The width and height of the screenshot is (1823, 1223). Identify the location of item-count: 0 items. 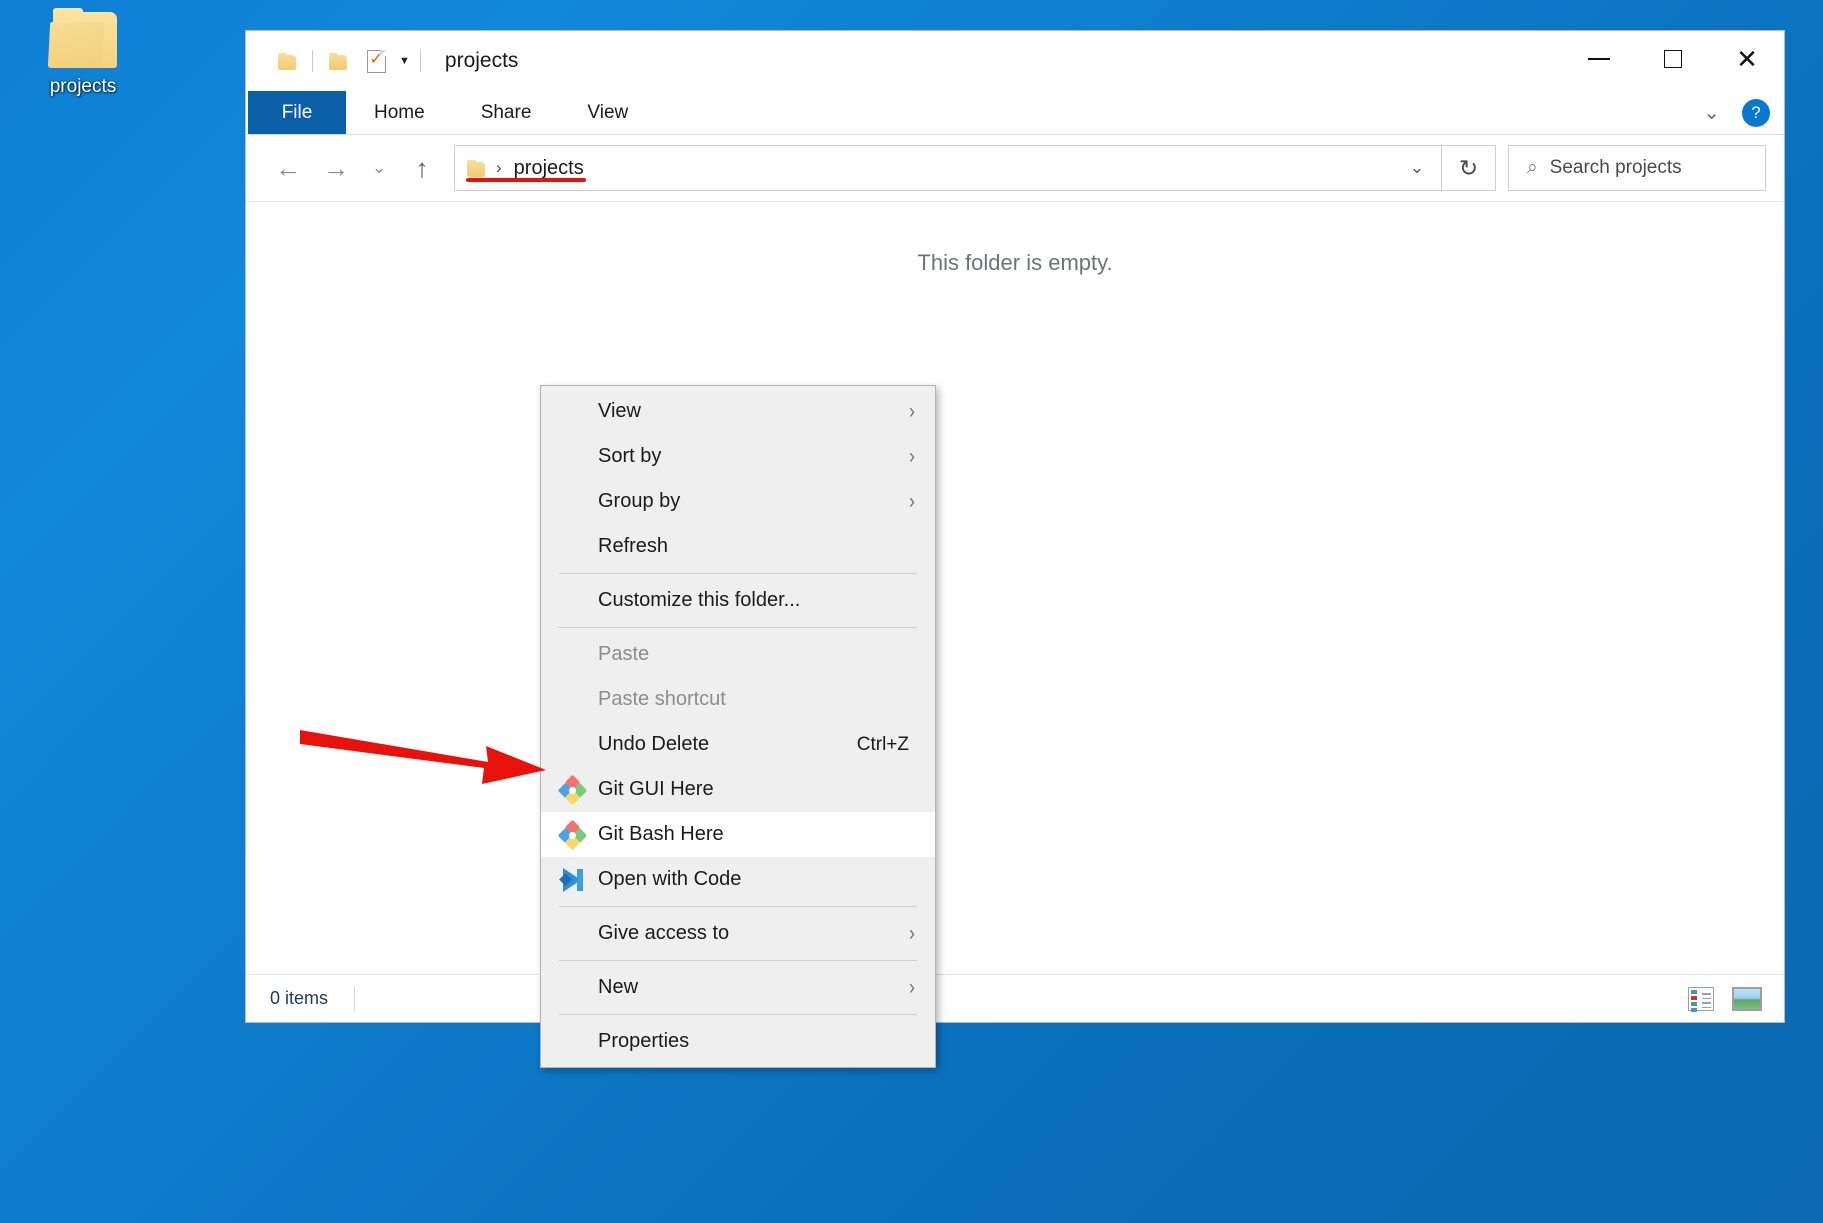
(299, 998).